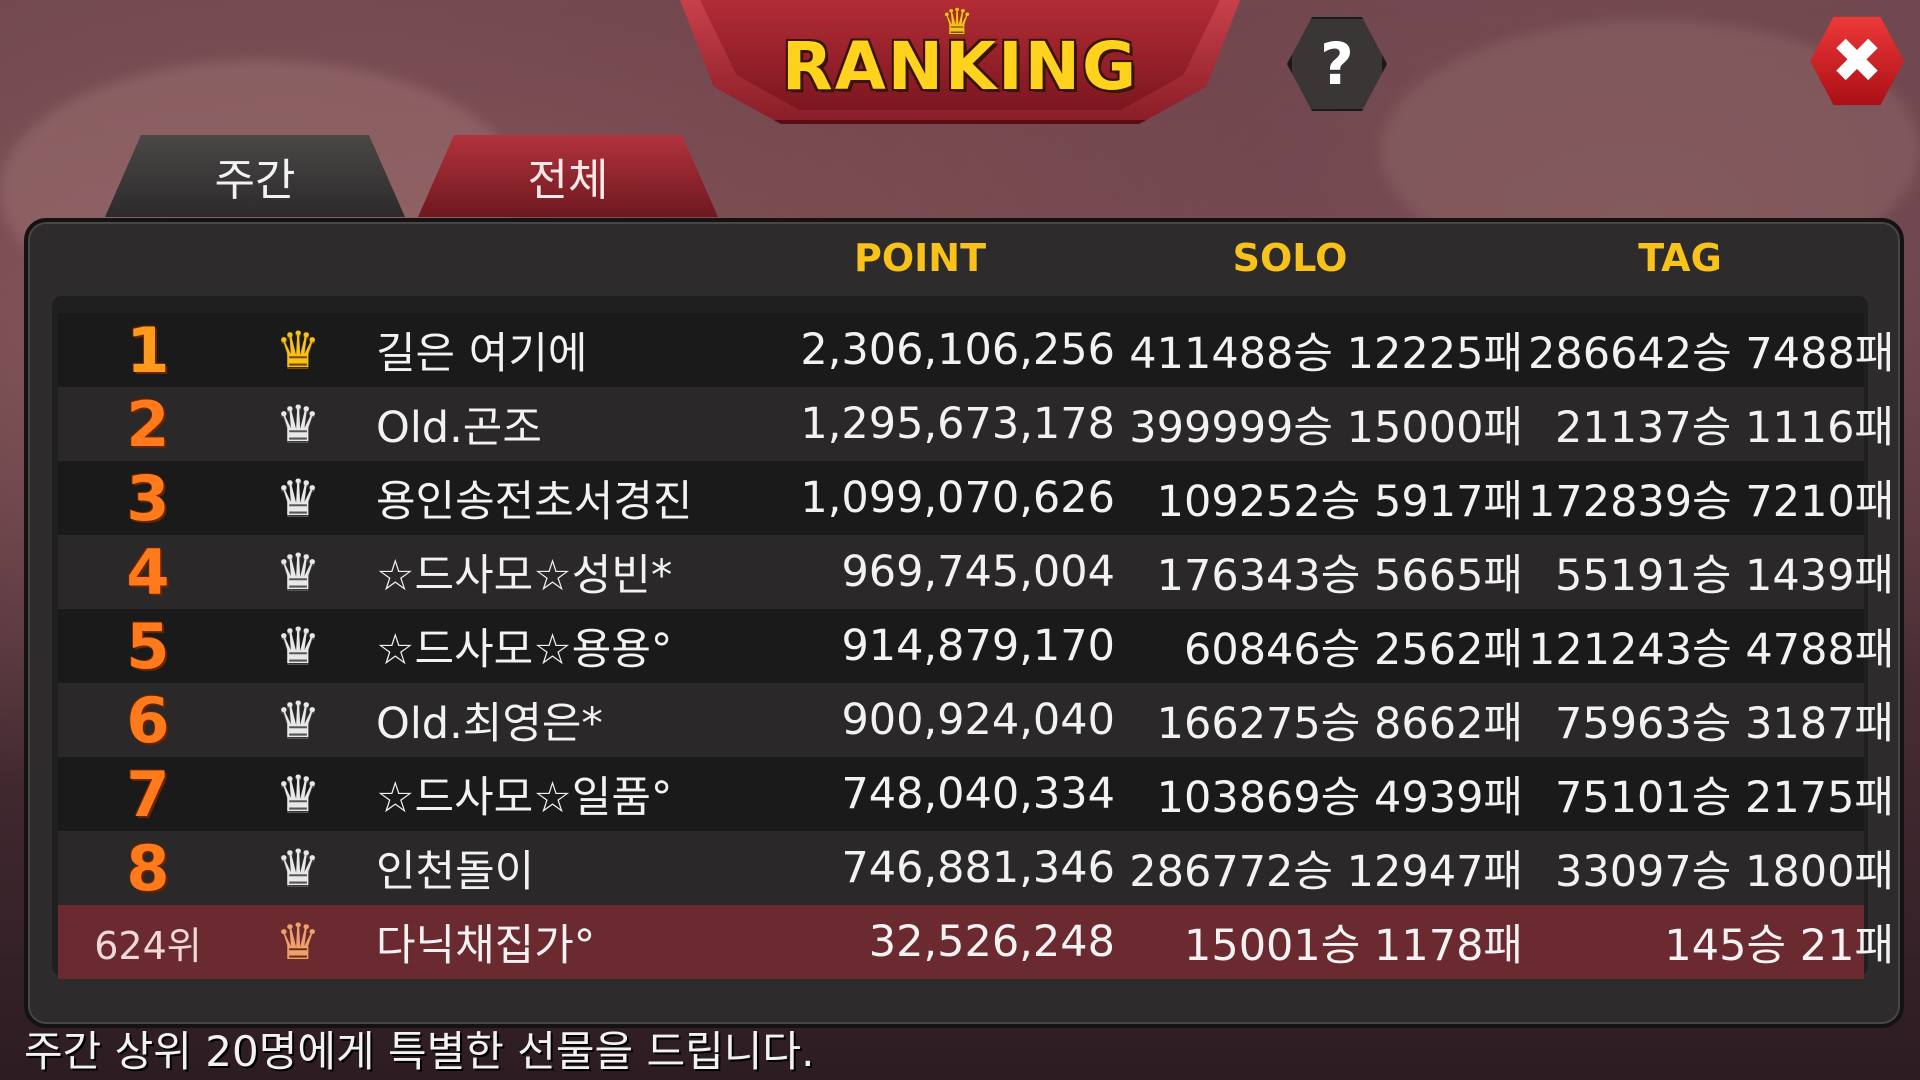 The height and width of the screenshot is (1080, 1920). What do you see at coordinates (1724, 428) in the screenshot?
I see `tag-record: 21137승 1116패` at bounding box center [1724, 428].